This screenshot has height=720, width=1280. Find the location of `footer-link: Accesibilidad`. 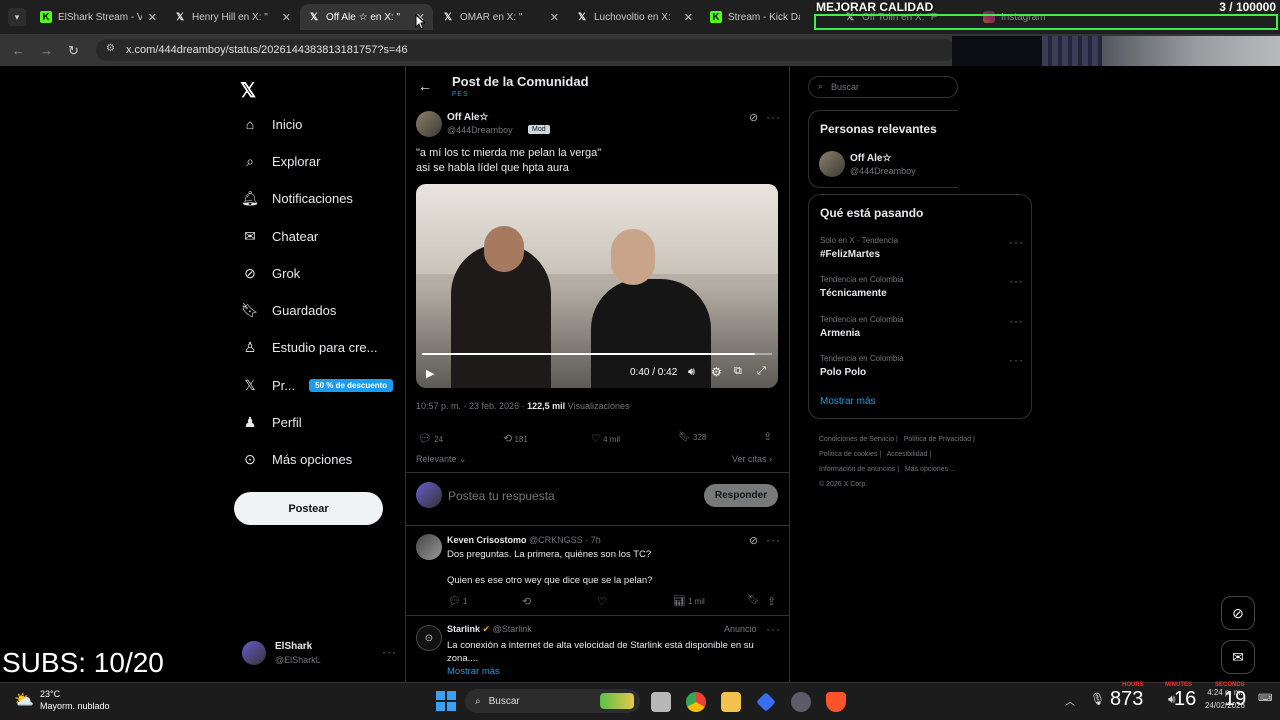

footer-link: Accesibilidad is located at coordinates (907, 454).